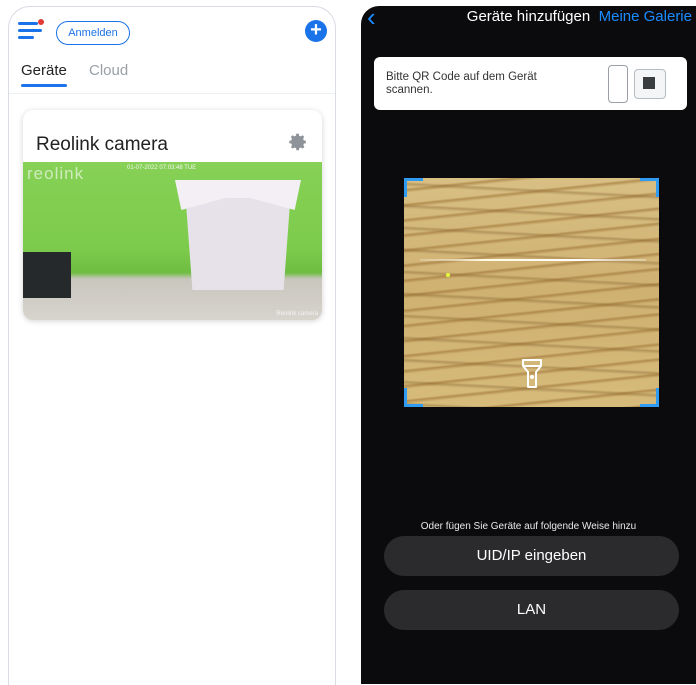 The width and height of the screenshot is (696, 685). Describe the element at coordinates (44, 85) in the screenshot. I see `active-tab-indicator` at that location.